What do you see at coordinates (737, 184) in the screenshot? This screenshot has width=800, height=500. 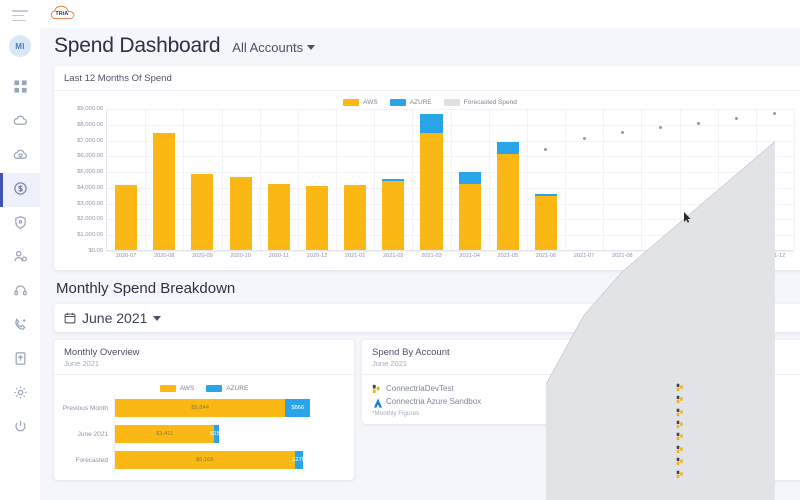 I see `bar-slot: 2021-11` at bounding box center [737, 184].